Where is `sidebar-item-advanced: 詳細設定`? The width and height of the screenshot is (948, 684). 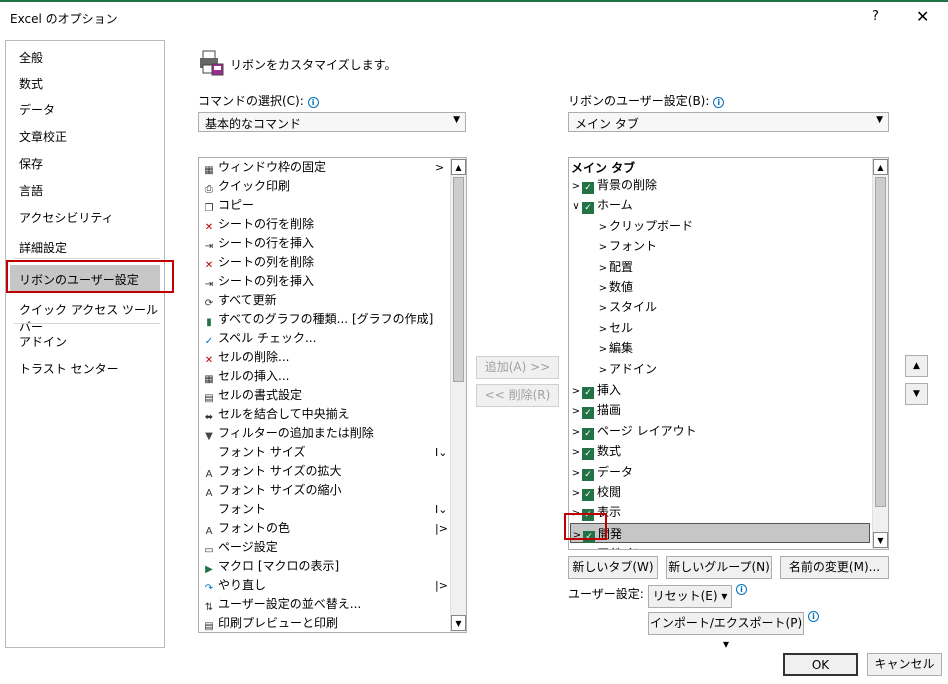
sidebar-item-advanced: 詳細設定 is located at coordinates (43, 247).